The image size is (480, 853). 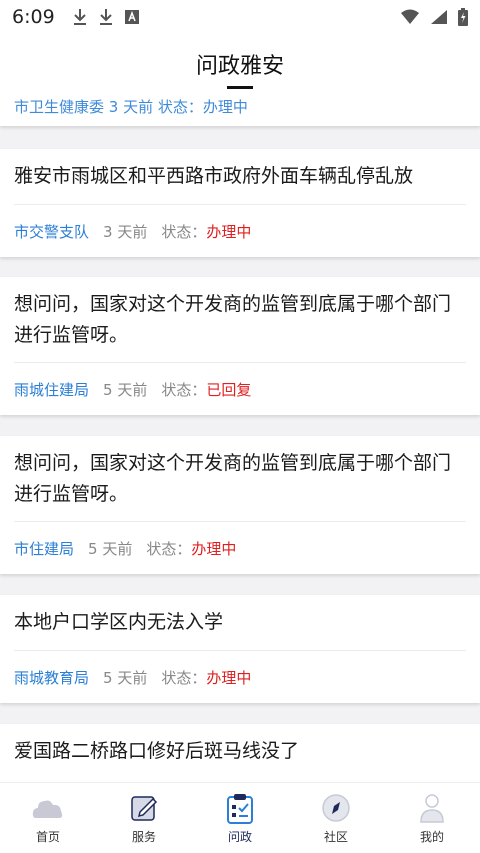 I want to click on time-label: 3 天前, so click(x=125, y=232).